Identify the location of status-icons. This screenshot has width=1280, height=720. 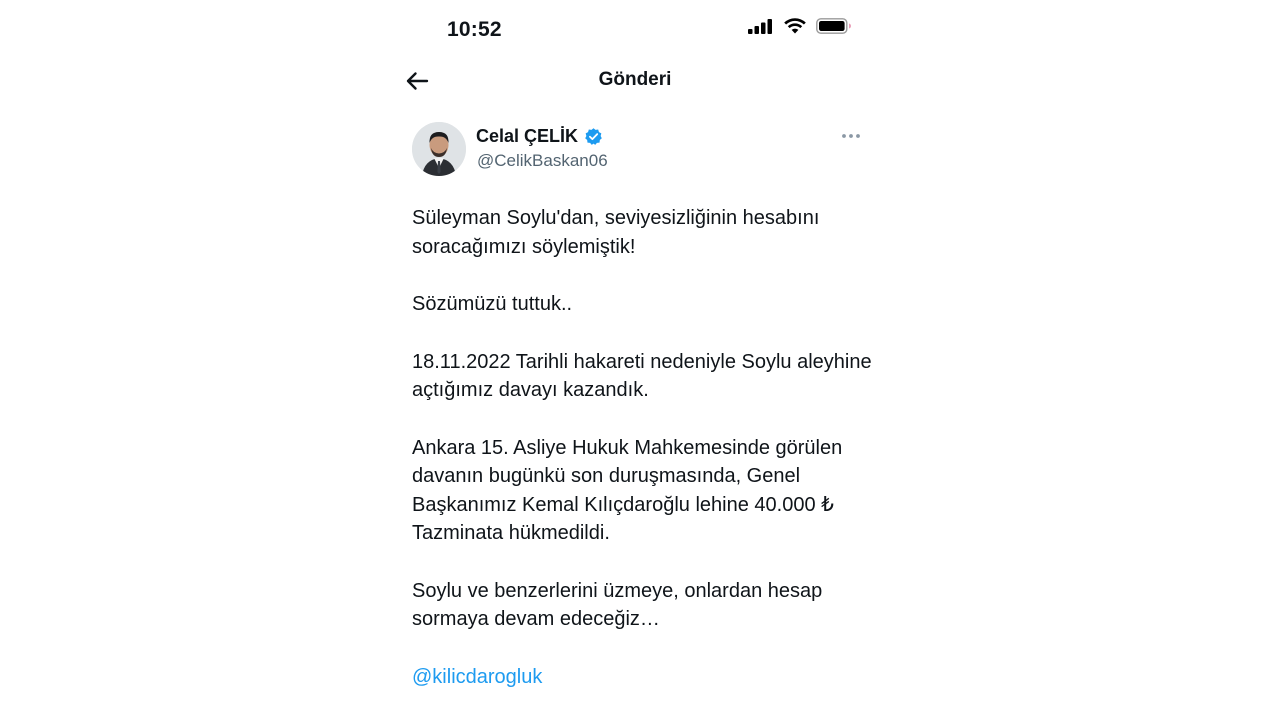
(800, 26).